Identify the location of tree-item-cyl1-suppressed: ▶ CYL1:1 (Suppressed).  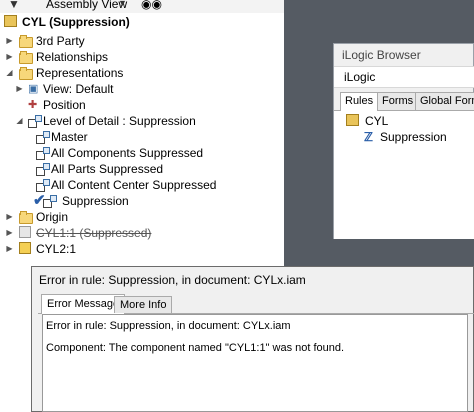
(142, 233).